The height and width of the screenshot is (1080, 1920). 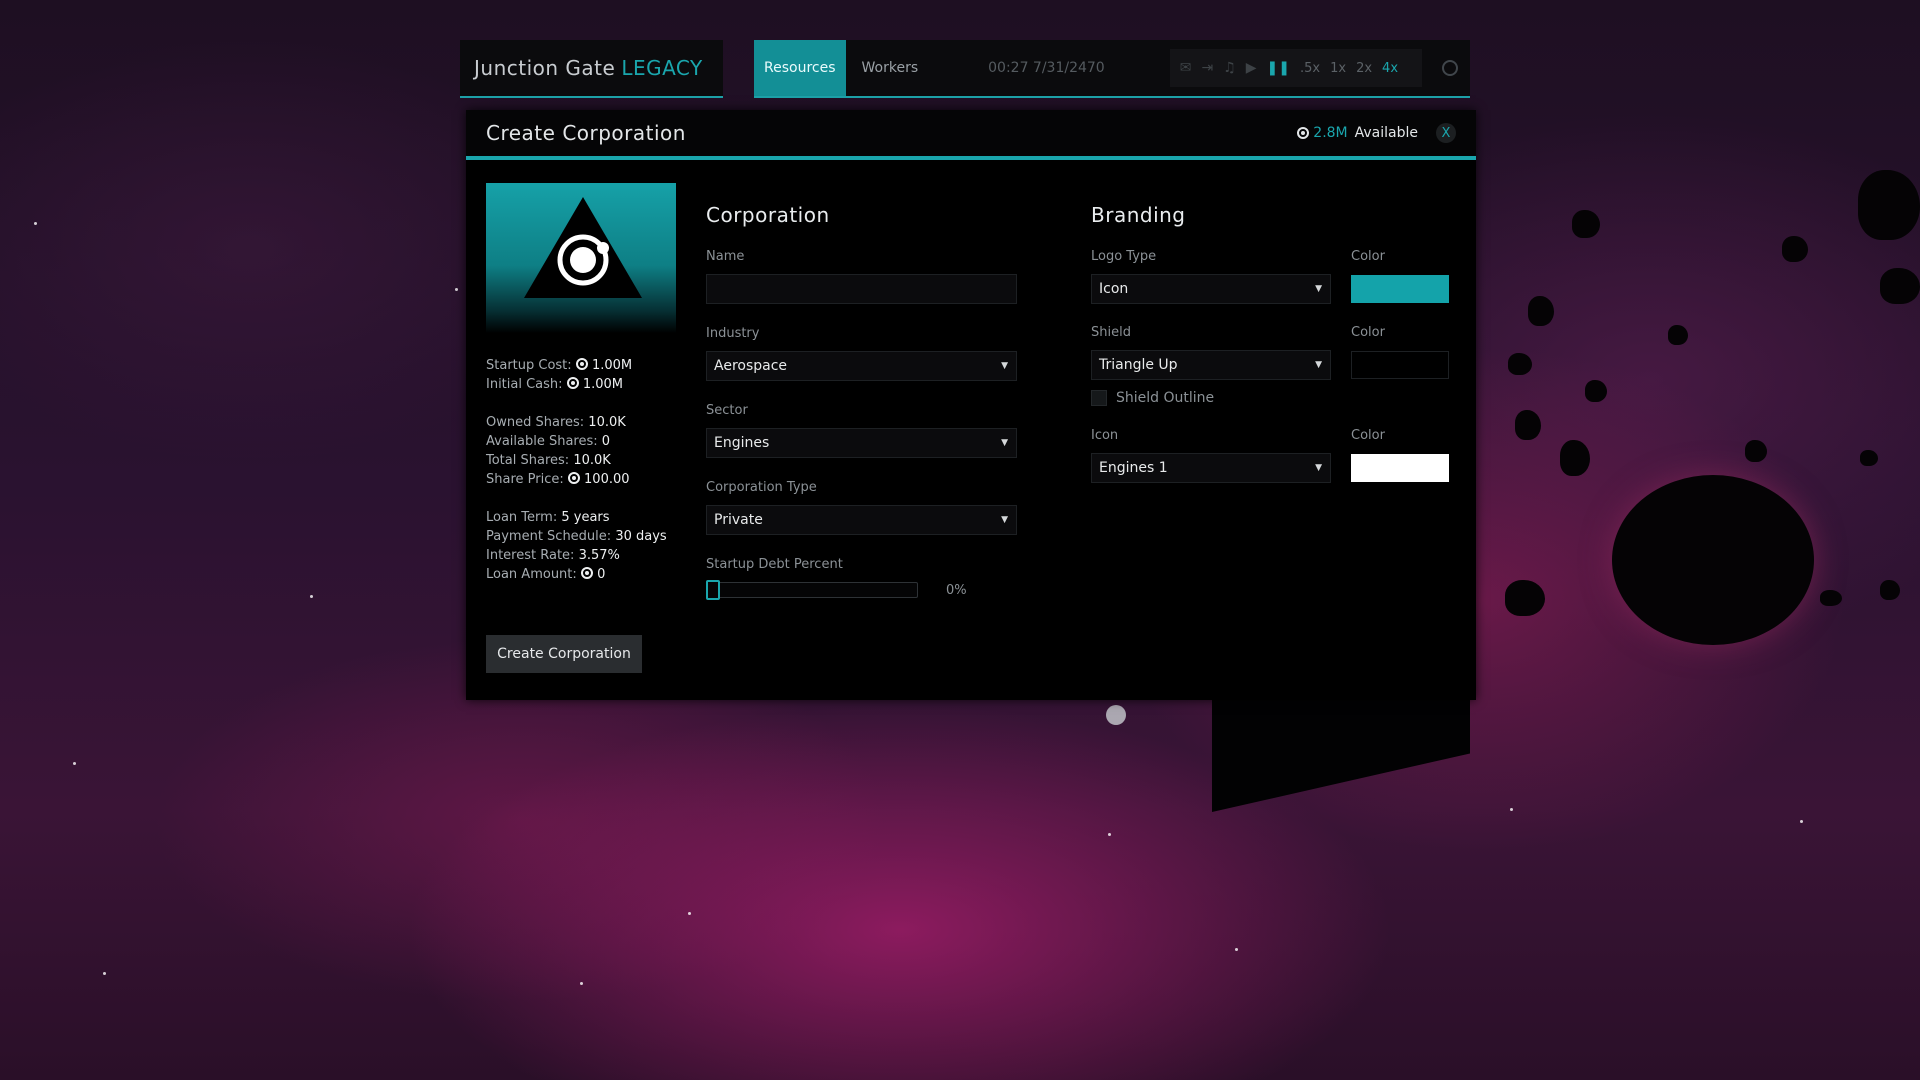 I want to click on available-label: Available, so click(x=1386, y=133).